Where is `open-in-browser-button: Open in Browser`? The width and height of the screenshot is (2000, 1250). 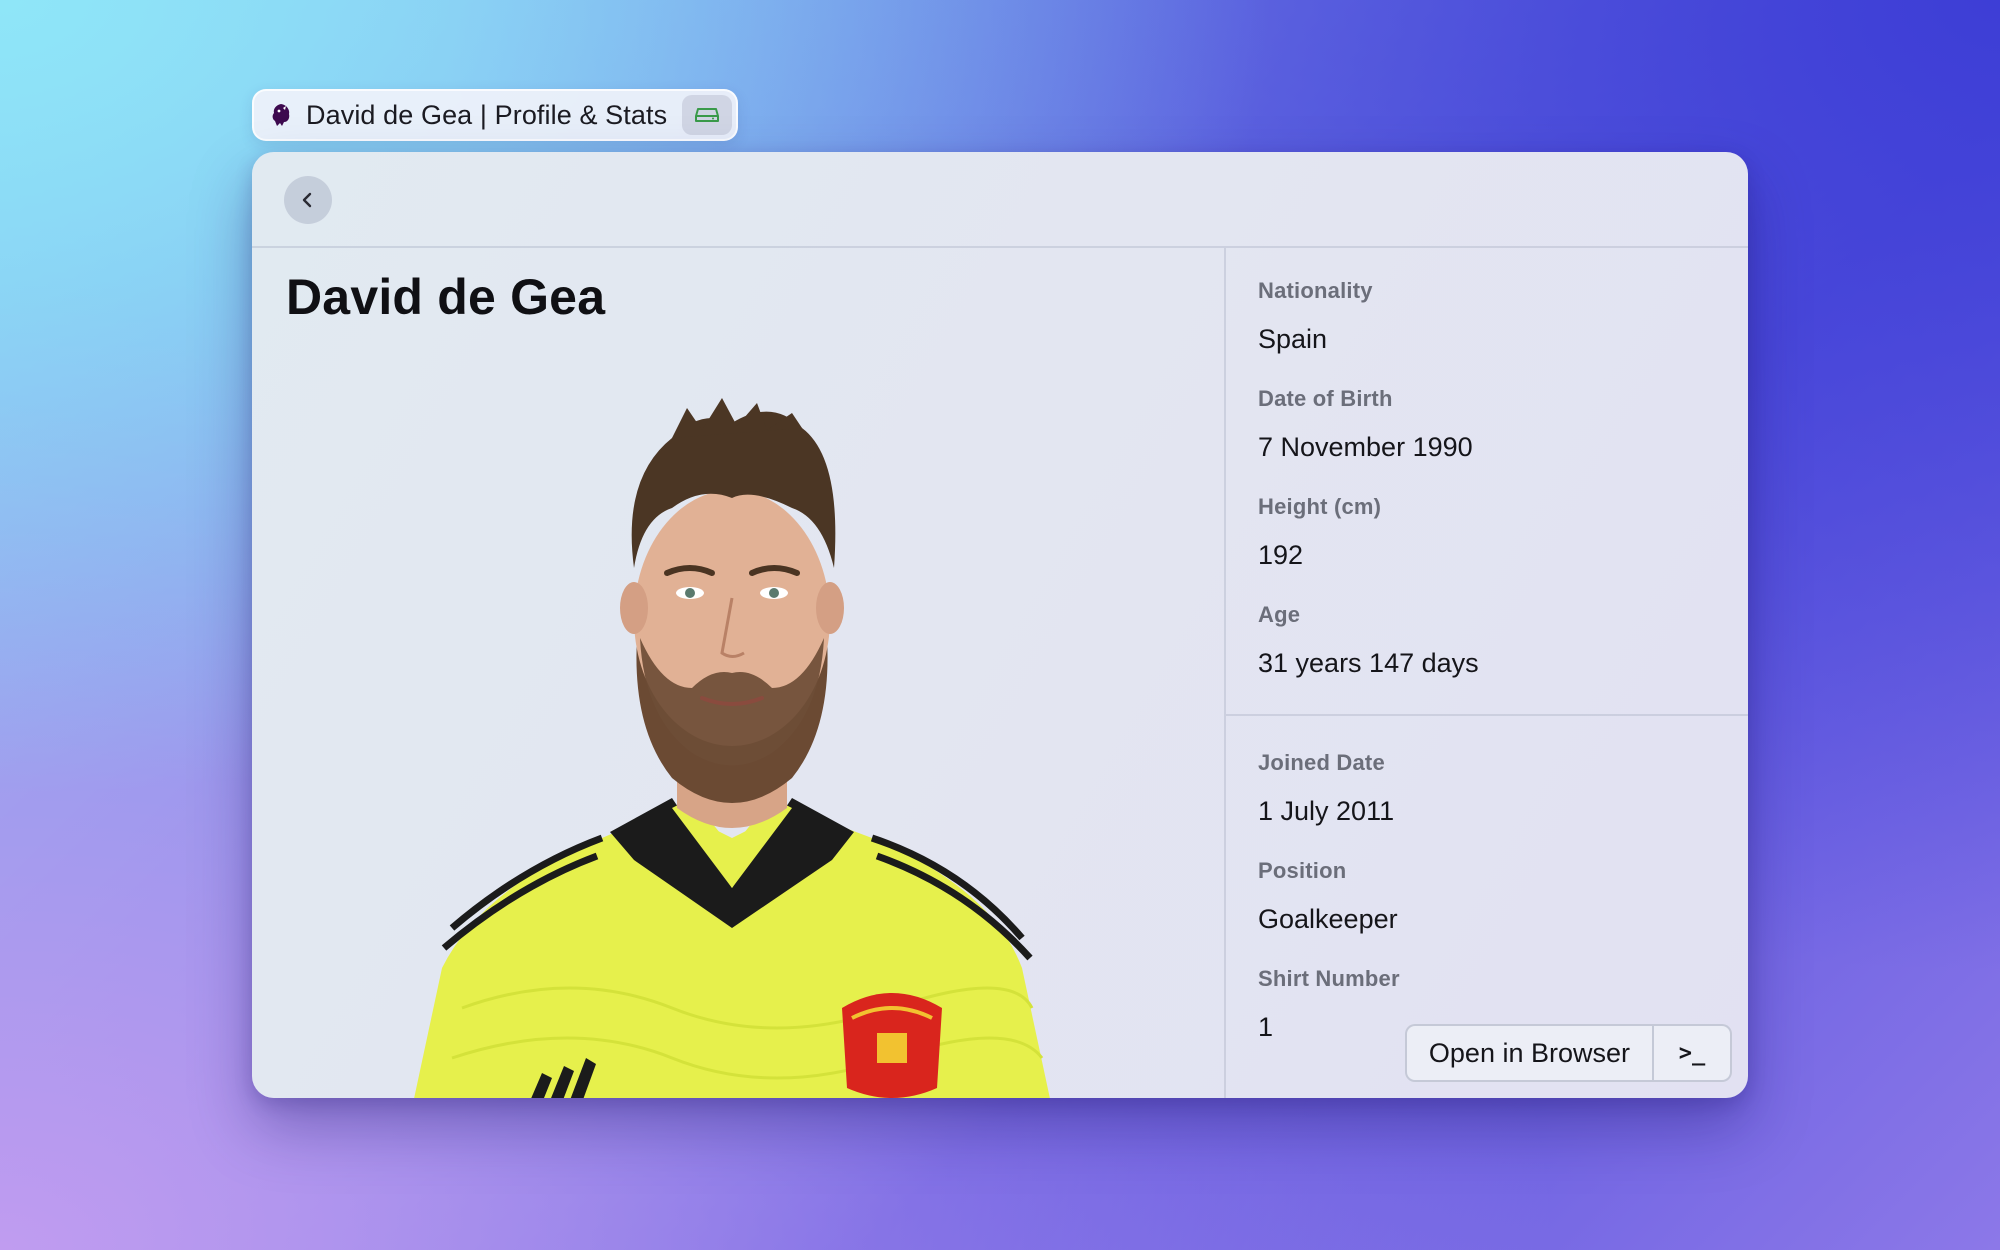 open-in-browser-button: Open in Browser is located at coordinates (1530, 1053).